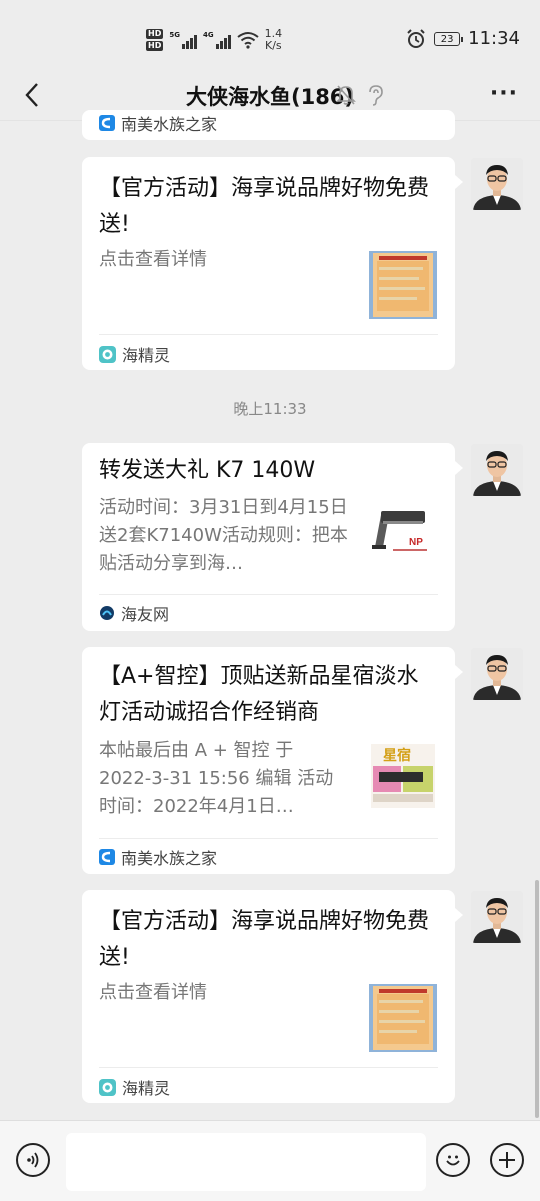 The height and width of the screenshot is (1201, 540). I want to click on voice-button, so click(33, 1160).